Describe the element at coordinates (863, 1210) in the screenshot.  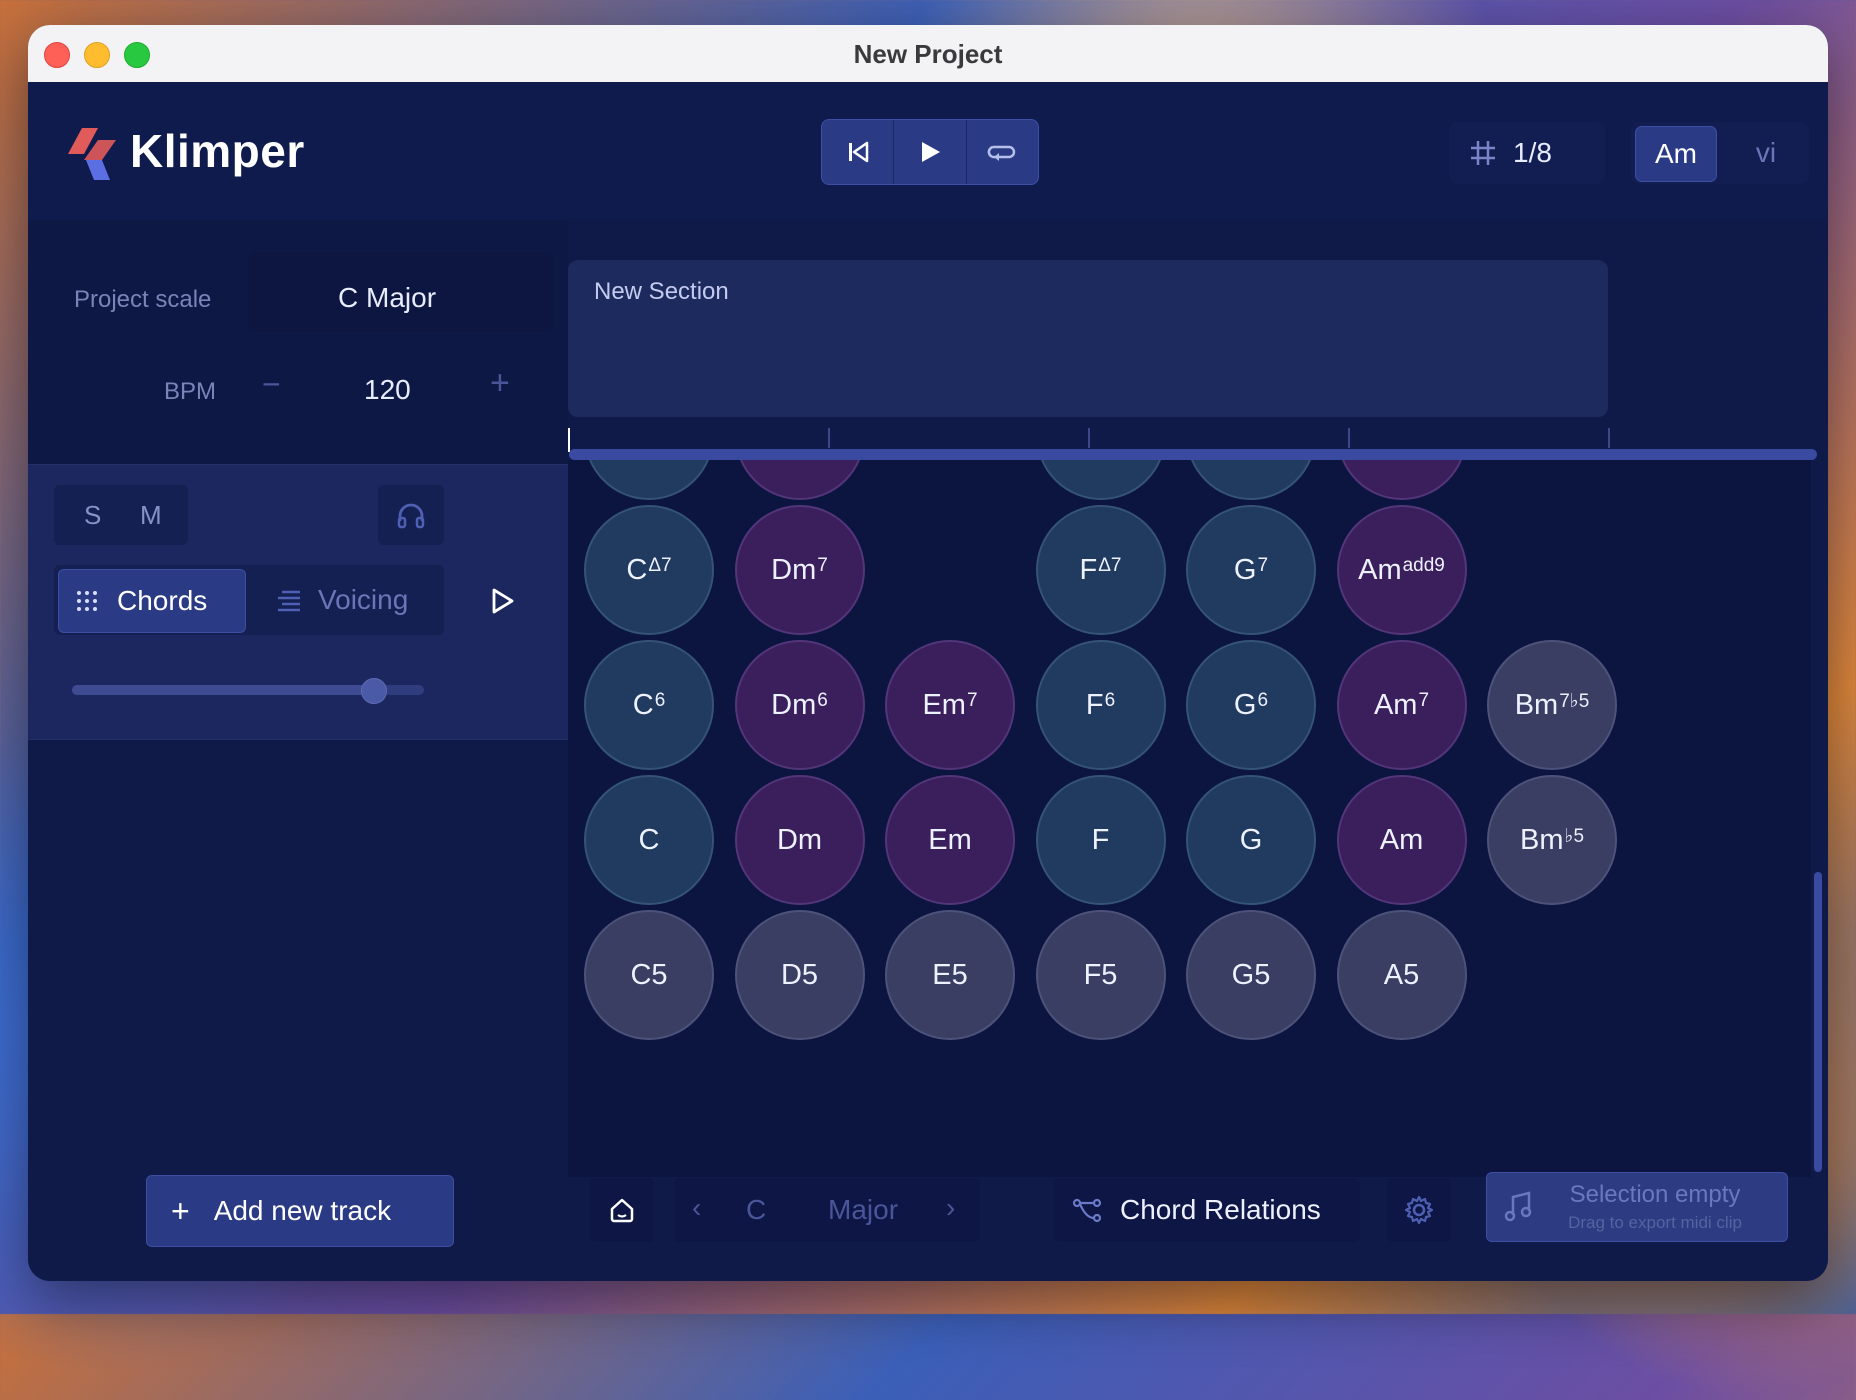
I see `key-mode-value: Major` at that location.